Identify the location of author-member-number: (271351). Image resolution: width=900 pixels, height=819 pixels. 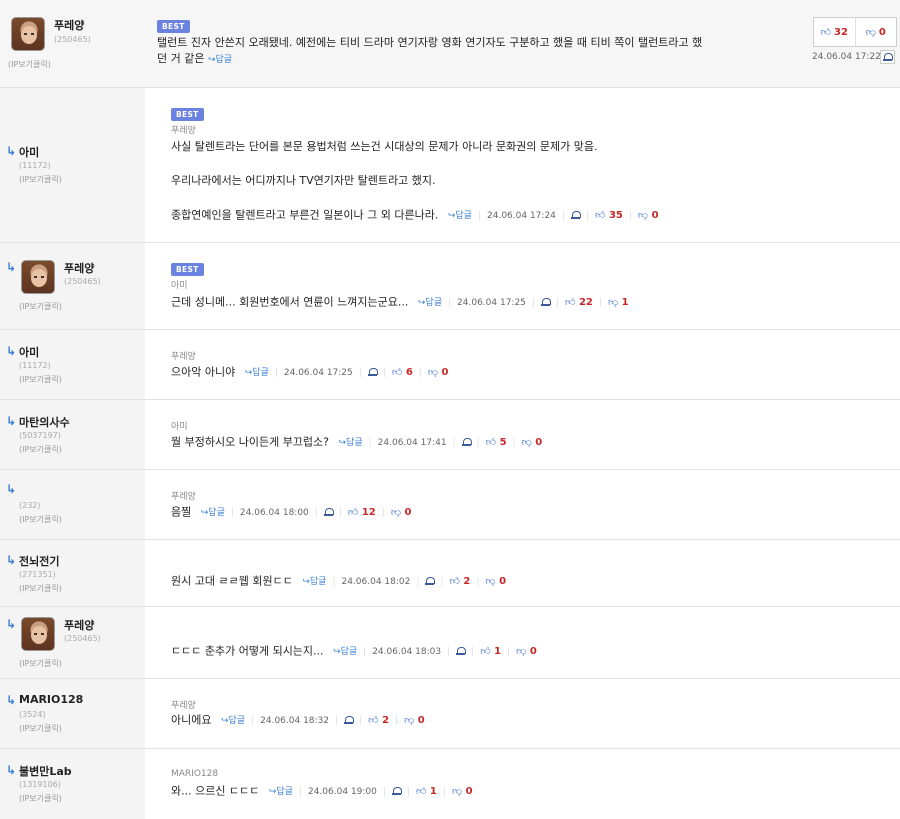
(37, 574).